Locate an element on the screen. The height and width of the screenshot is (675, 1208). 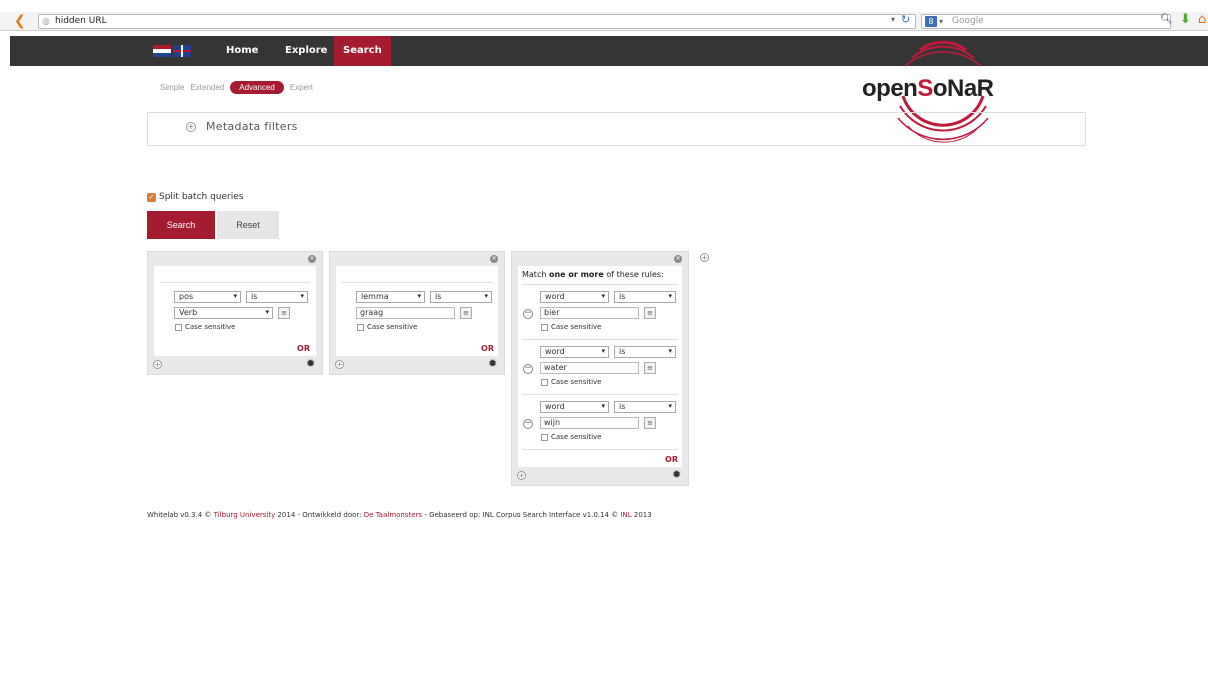
nav-search: Search is located at coordinates (362, 51).